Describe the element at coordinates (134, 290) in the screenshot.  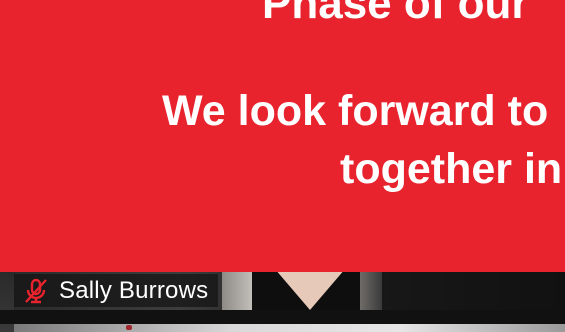
I see `participant-name: Sally Burrows` at that location.